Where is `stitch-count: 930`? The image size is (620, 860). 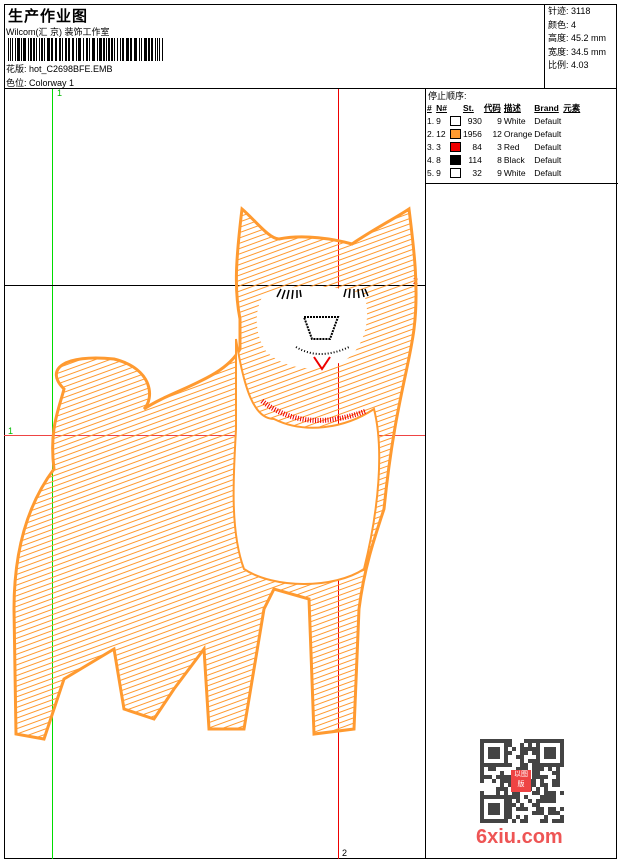
stitch-count: 930 is located at coordinates (474, 120).